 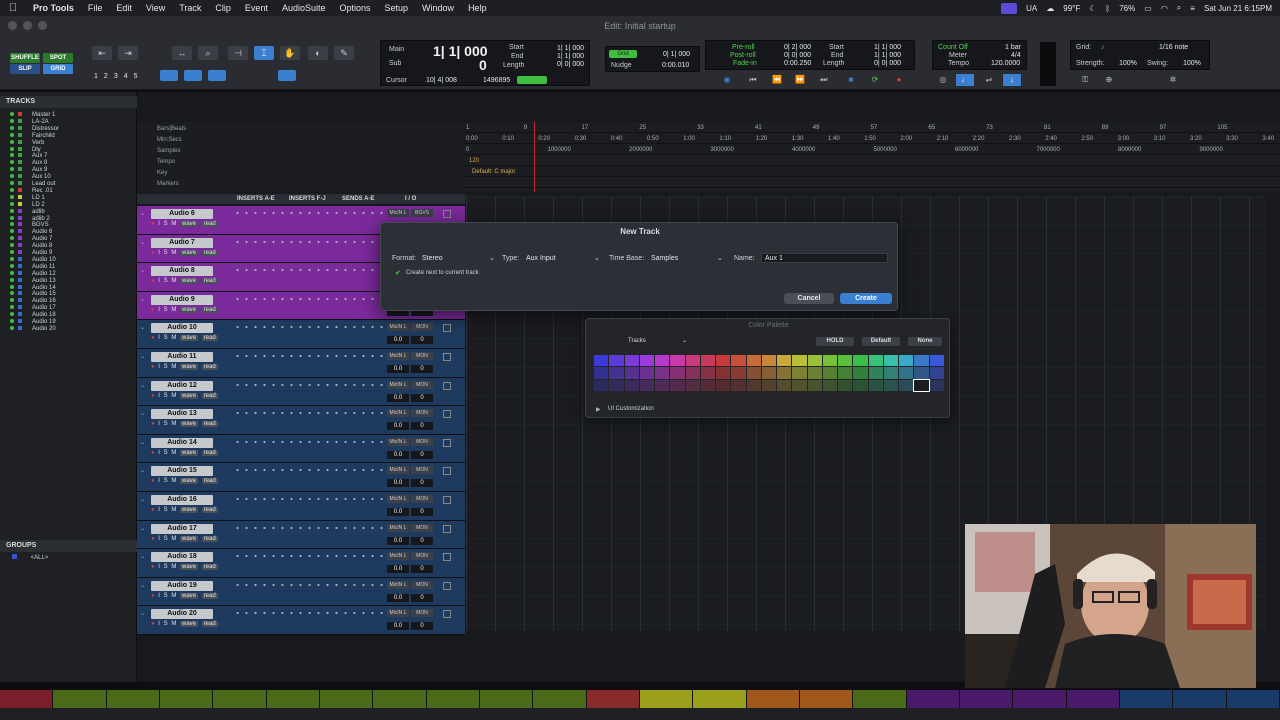 What do you see at coordinates (217, 75) in the screenshot?
I see `mirror-midi-icon` at bounding box center [217, 75].